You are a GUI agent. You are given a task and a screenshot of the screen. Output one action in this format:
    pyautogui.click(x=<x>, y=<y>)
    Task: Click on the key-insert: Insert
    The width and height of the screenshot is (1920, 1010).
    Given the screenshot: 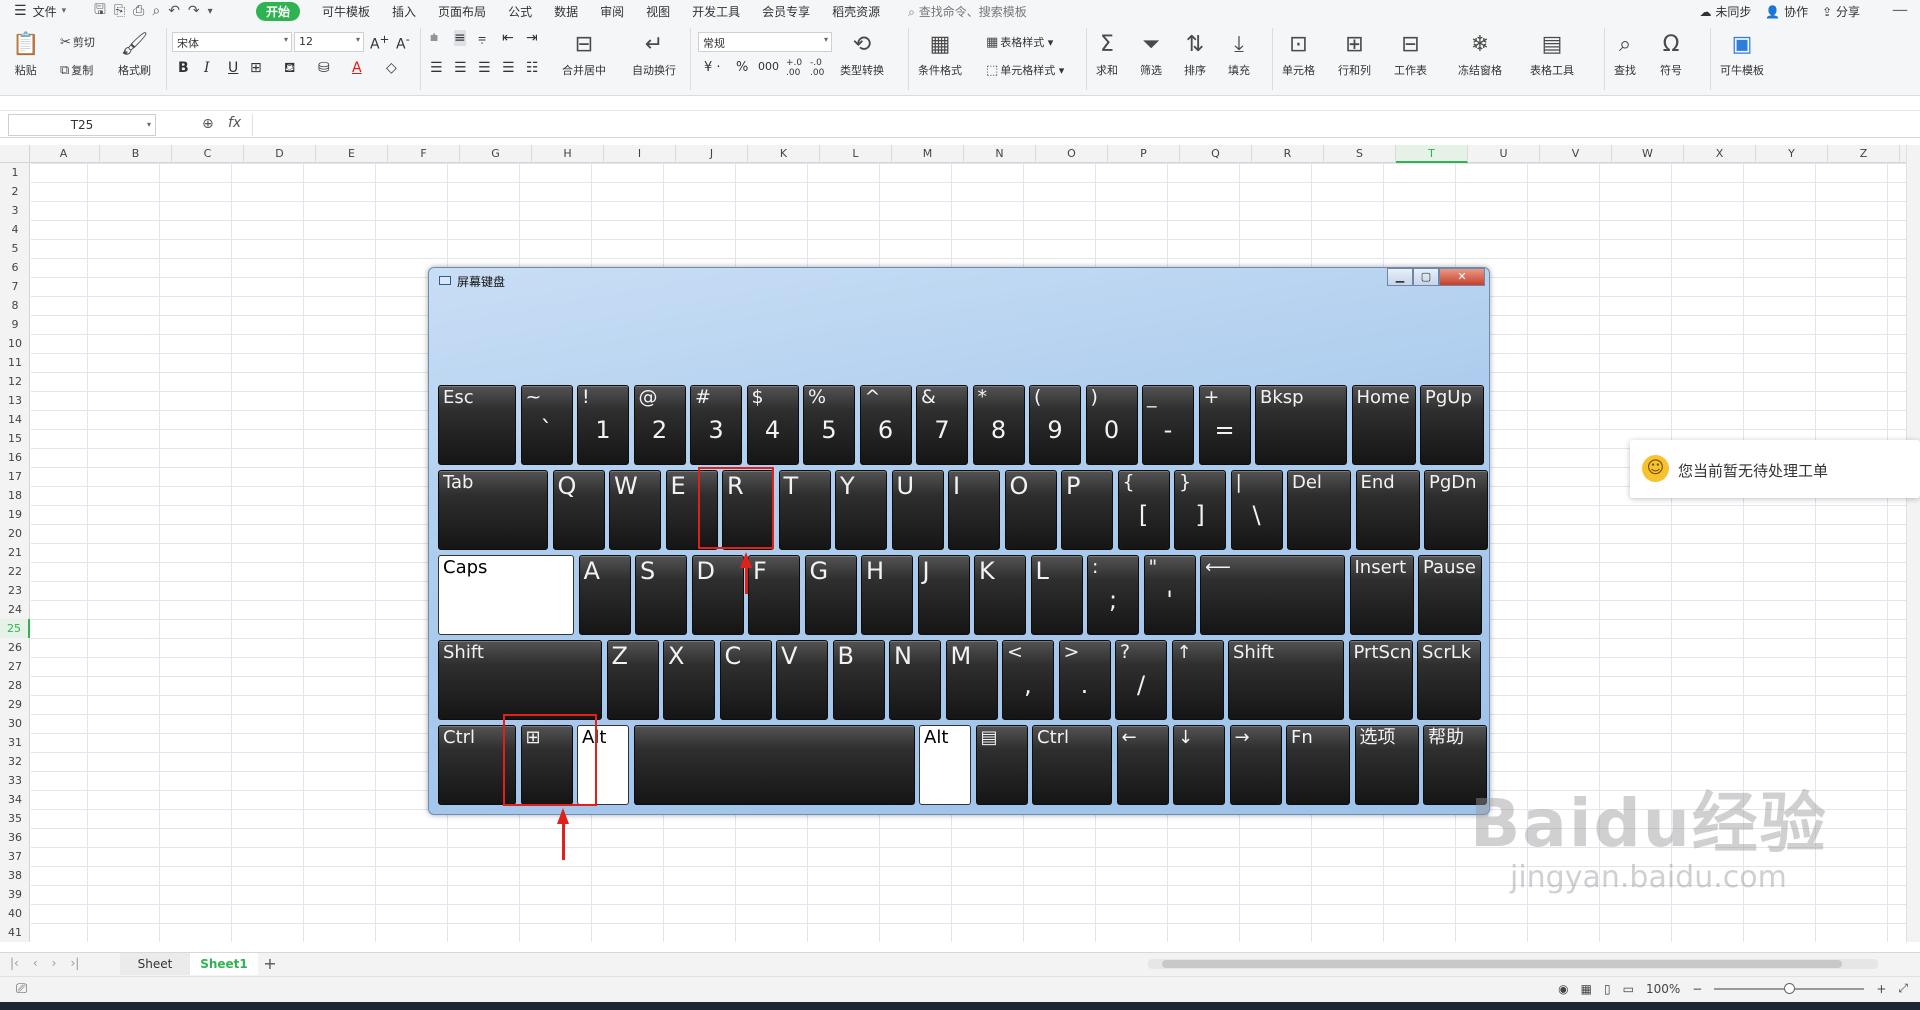 What is the action you would take?
    pyautogui.click(x=1381, y=595)
    